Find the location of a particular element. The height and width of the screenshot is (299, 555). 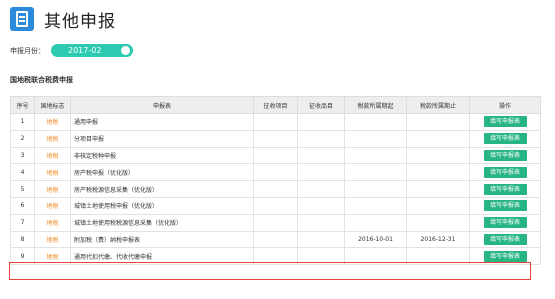

period-select: 2017-02 is located at coordinates (92, 50).